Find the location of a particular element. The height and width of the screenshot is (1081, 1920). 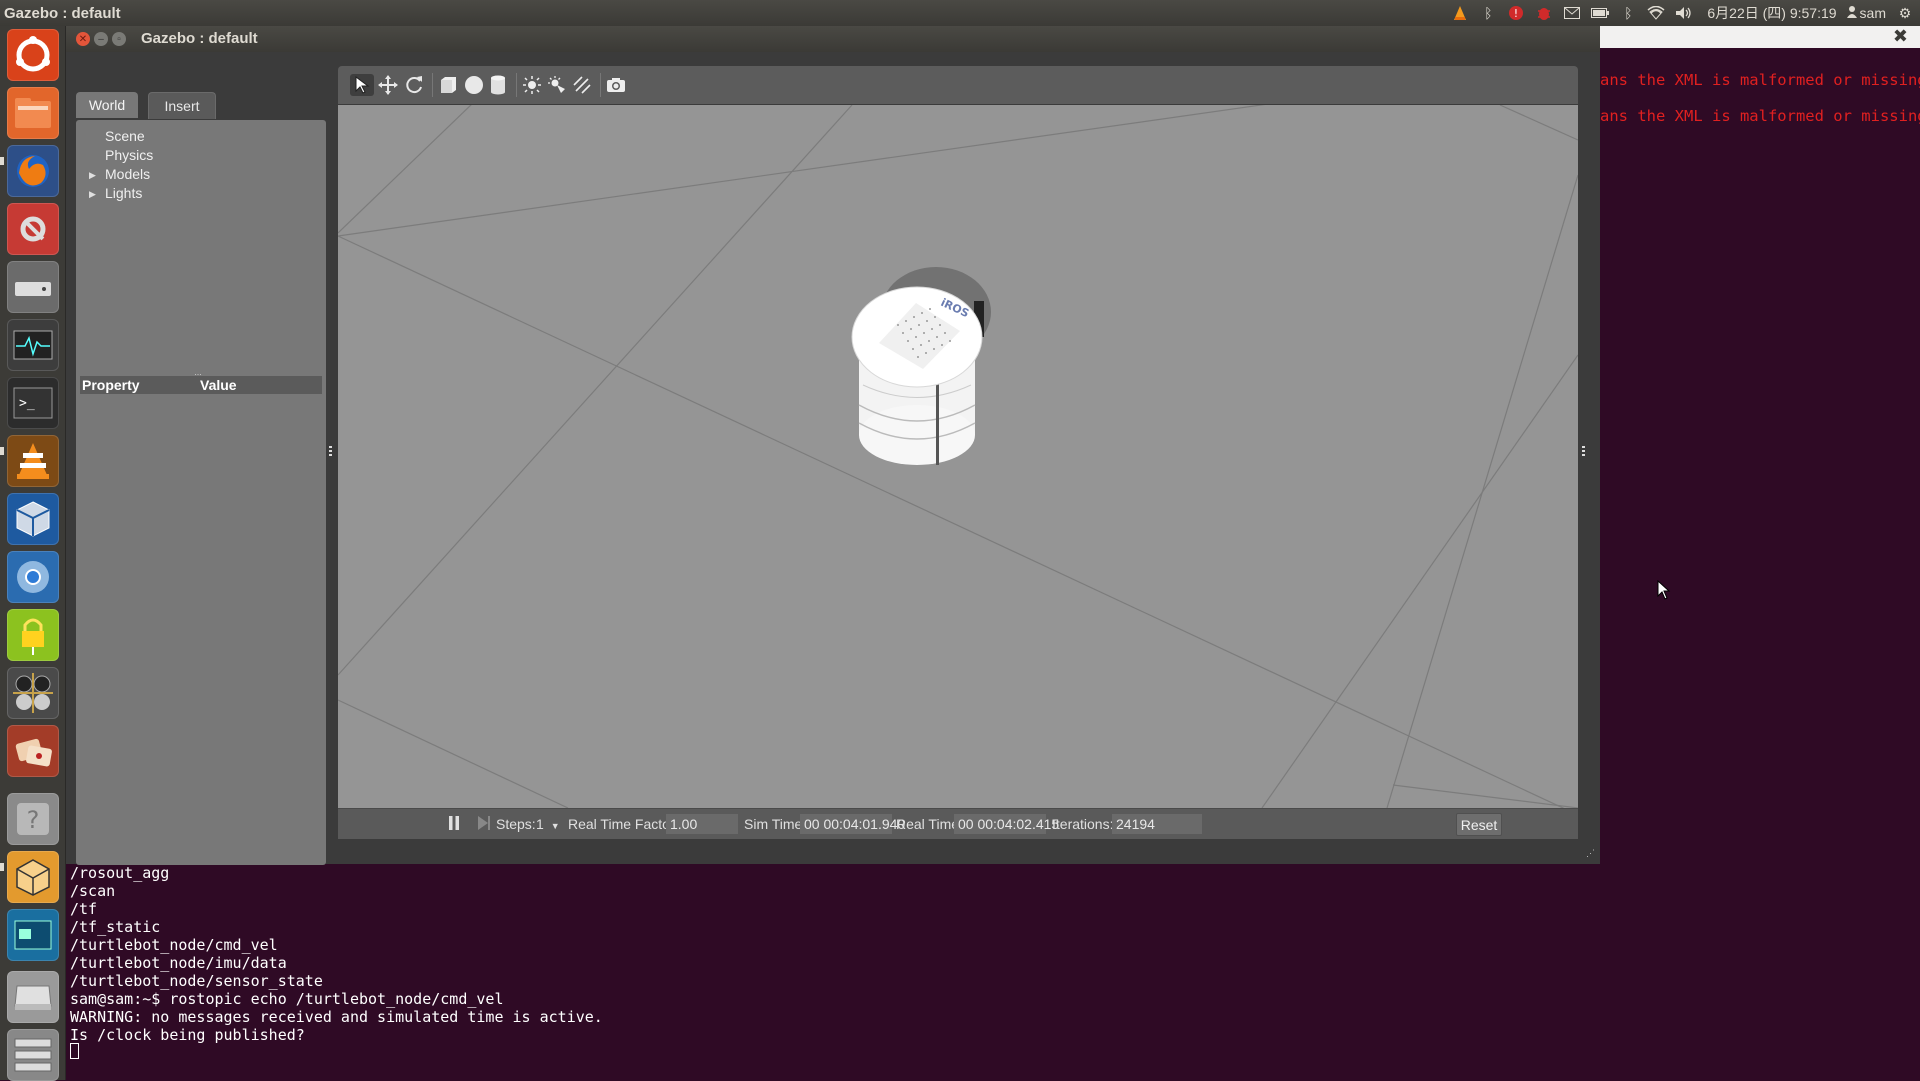

toolbar-separator is located at coordinates (516, 85).